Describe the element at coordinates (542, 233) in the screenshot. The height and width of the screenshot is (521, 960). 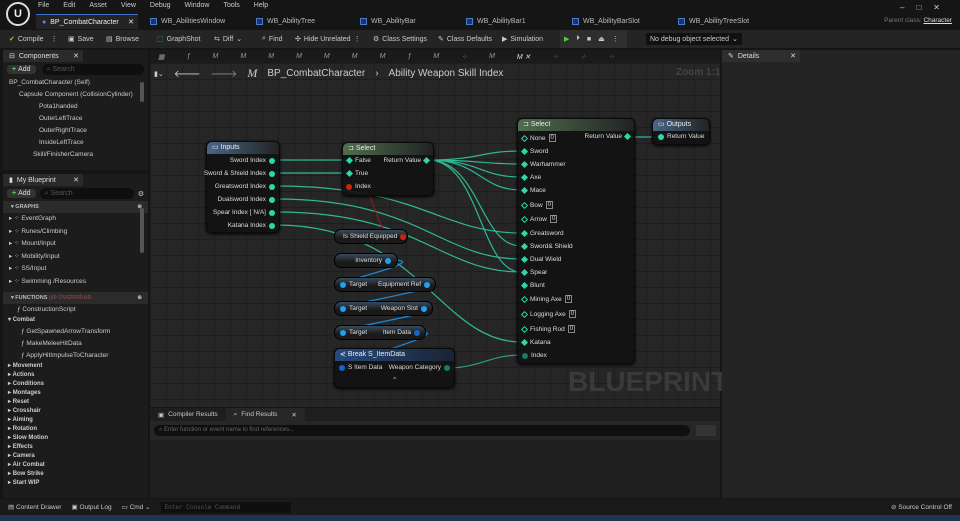
I see `select-option-pin: Greatsword` at that location.